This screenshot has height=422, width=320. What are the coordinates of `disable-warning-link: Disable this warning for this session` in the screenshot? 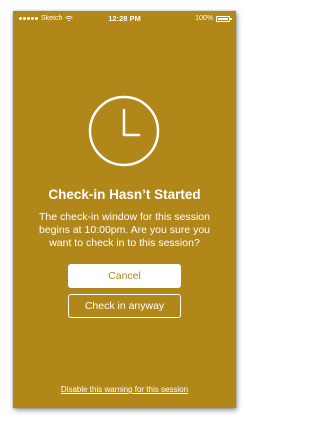 It's located at (124, 389).